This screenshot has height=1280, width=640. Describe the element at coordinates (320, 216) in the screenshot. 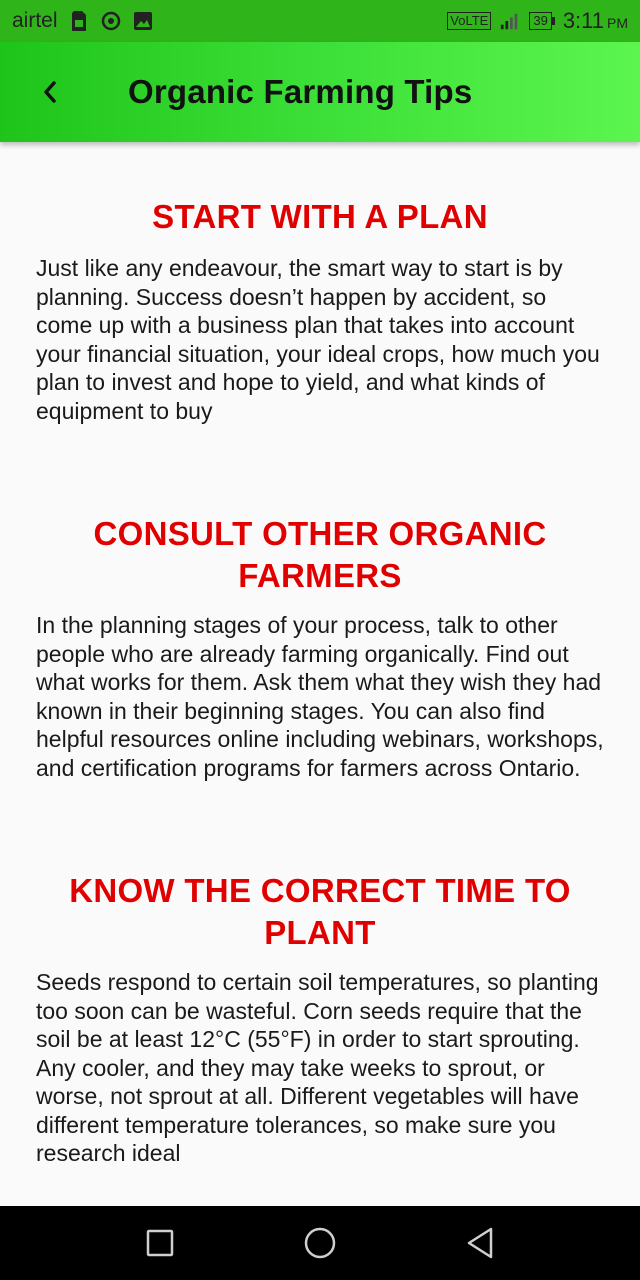

I see `tip-heading: START WITH A PLAN` at that location.